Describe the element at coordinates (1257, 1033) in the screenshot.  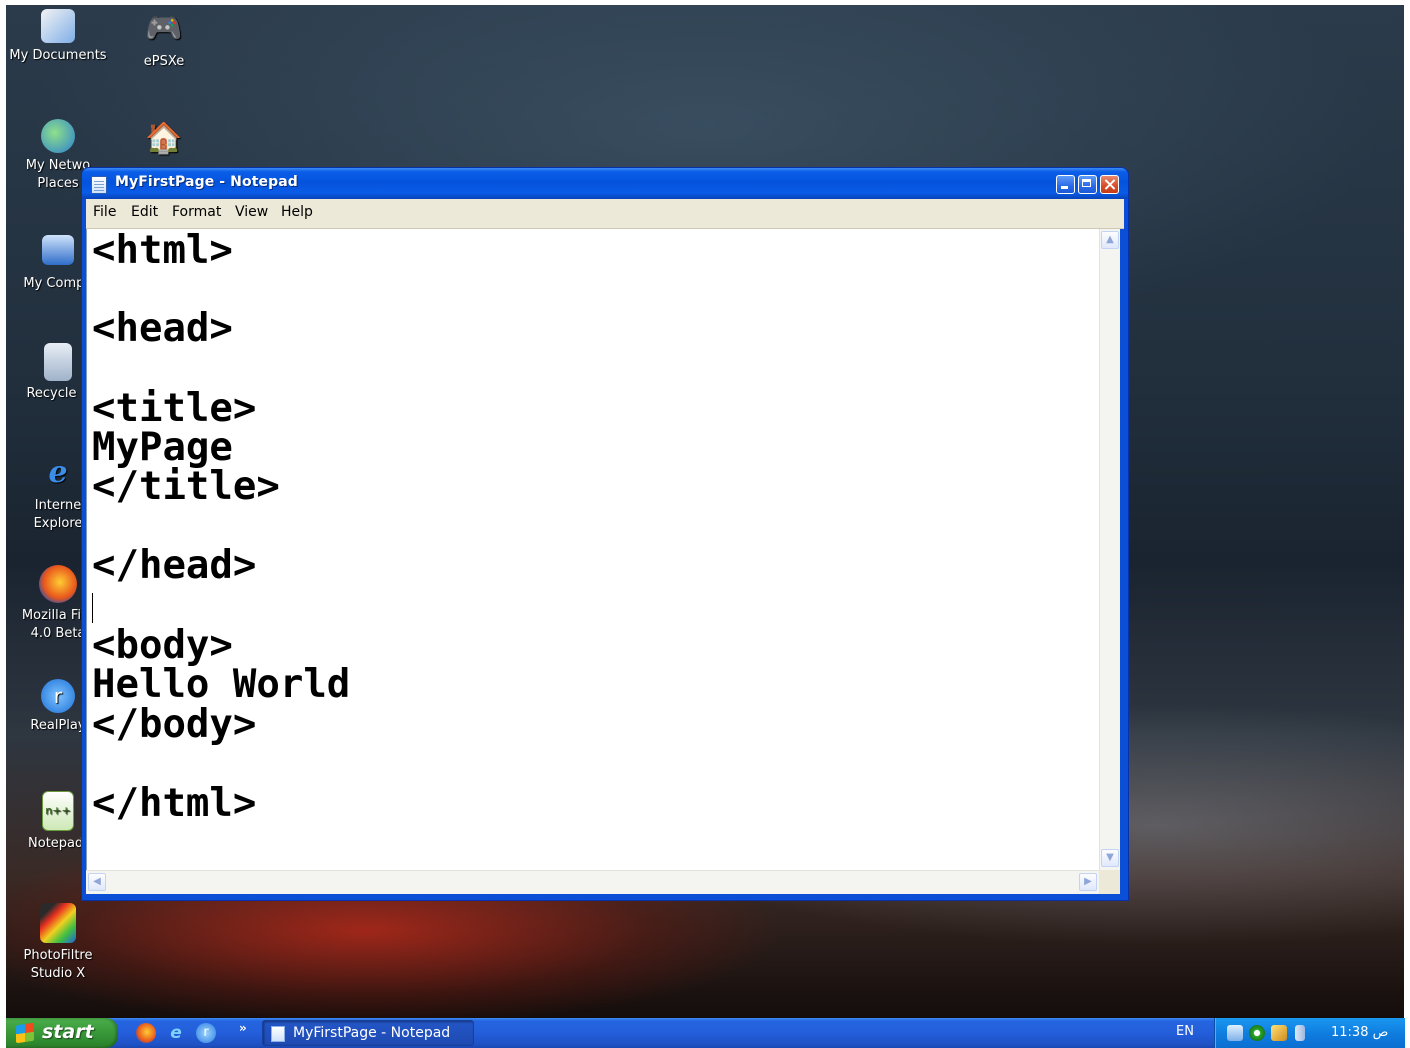
I see `security-shield-icon` at that location.